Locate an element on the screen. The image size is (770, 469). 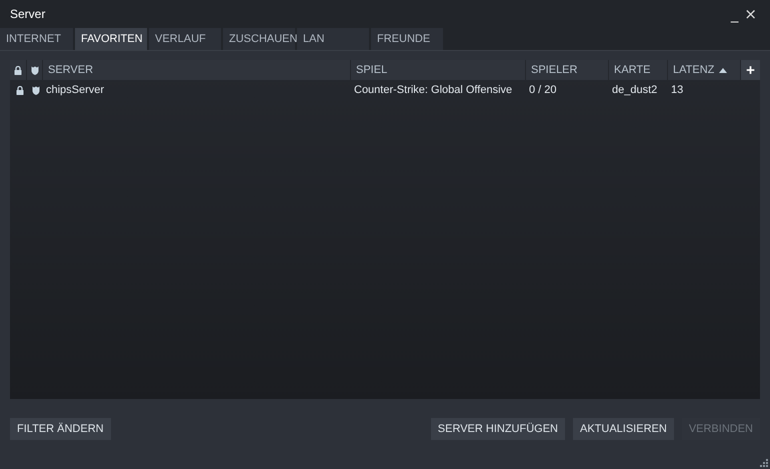
window-title: Server is located at coordinates (28, 14).